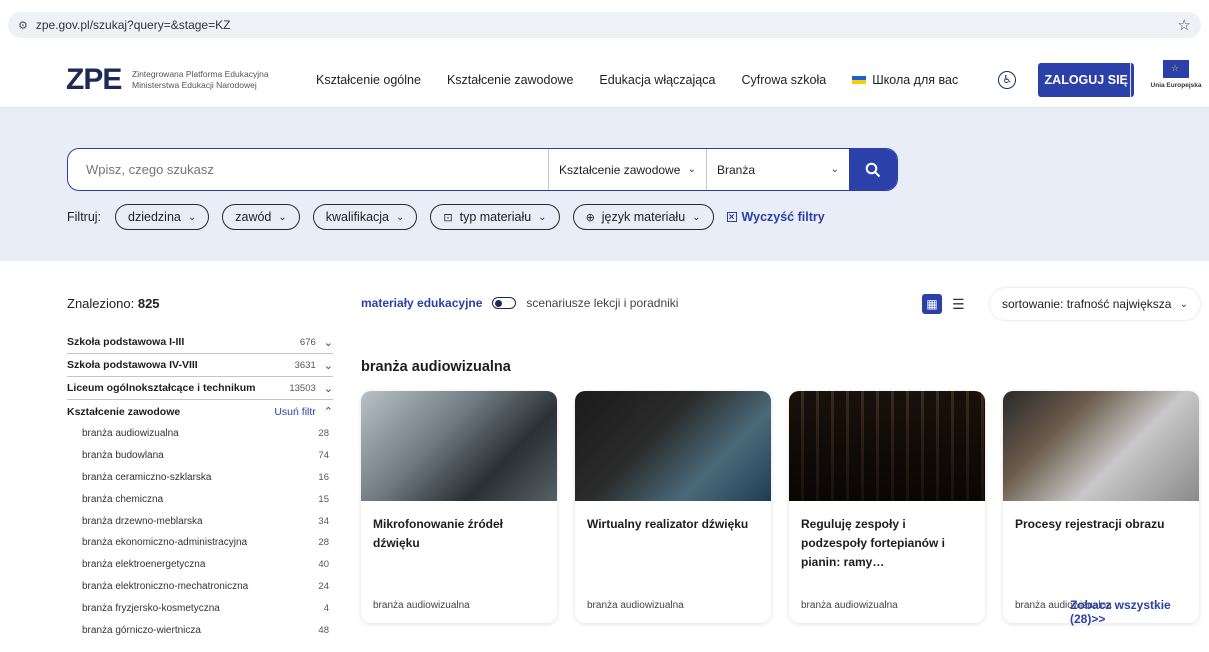 The image size is (1209, 652). What do you see at coordinates (1007, 79) in the screenshot?
I see `accessibility-icon: ♿` at bounding box center [1007, 79].